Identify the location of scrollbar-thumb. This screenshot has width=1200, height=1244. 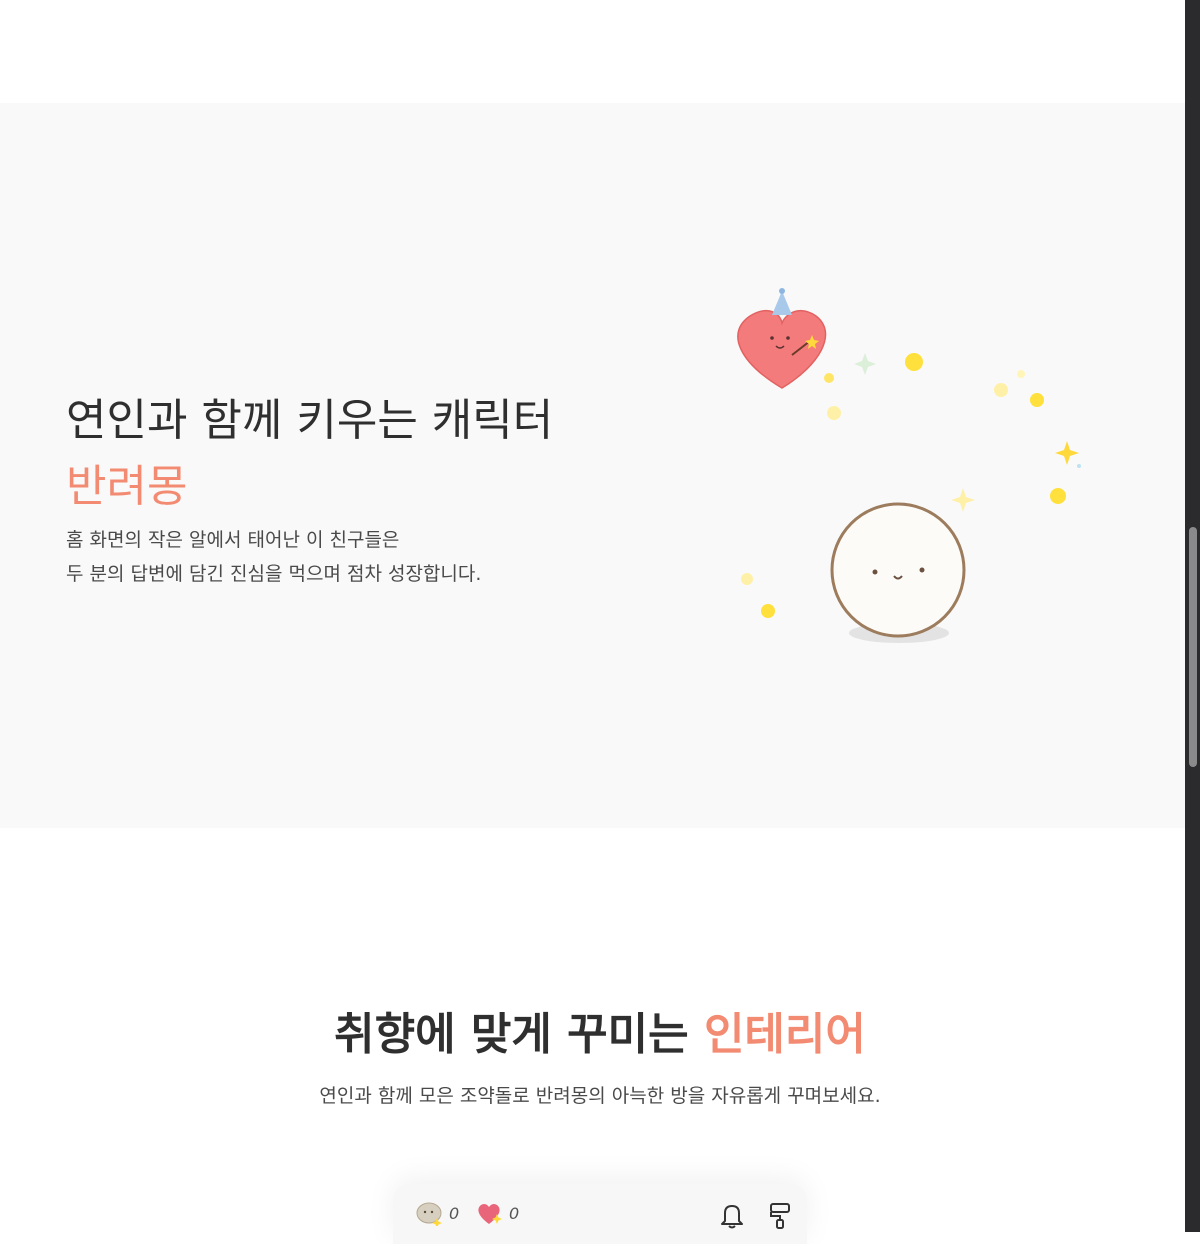
(1193, 647).